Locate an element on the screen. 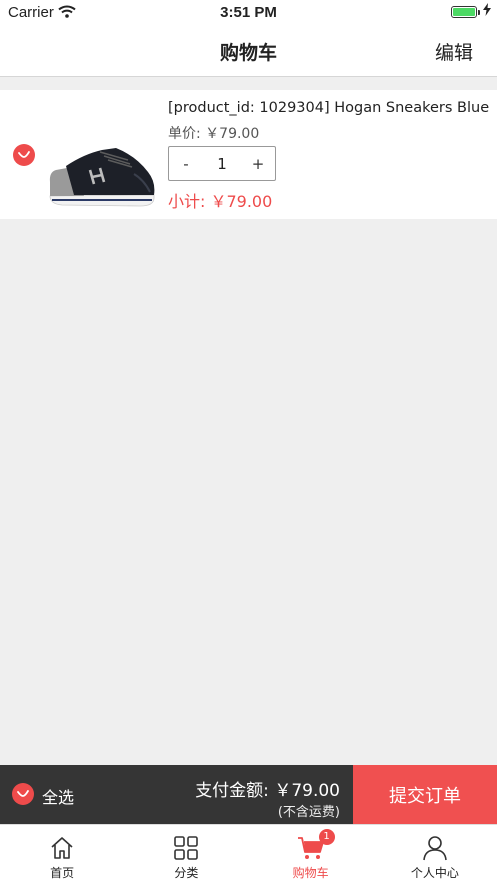  quantity-value: 1 is located at coordinates (222, 164).